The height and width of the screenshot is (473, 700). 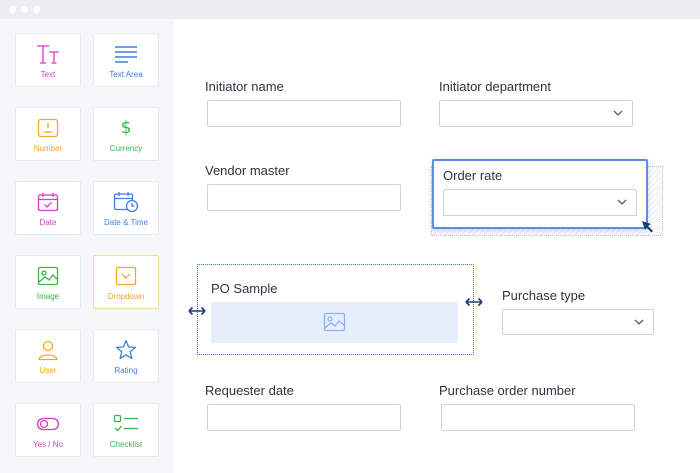 I want to click on order-rate-select, so click(x=540, y=202).